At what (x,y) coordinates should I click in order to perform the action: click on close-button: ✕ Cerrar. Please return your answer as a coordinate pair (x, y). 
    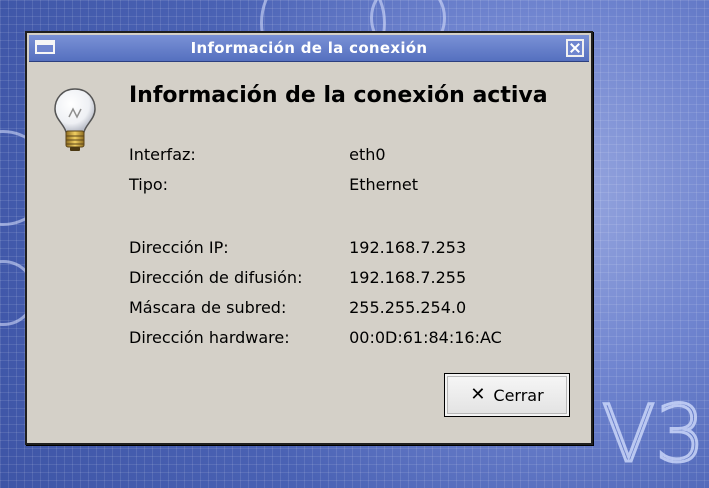
    Looking at the image, I should click on (507, 395).